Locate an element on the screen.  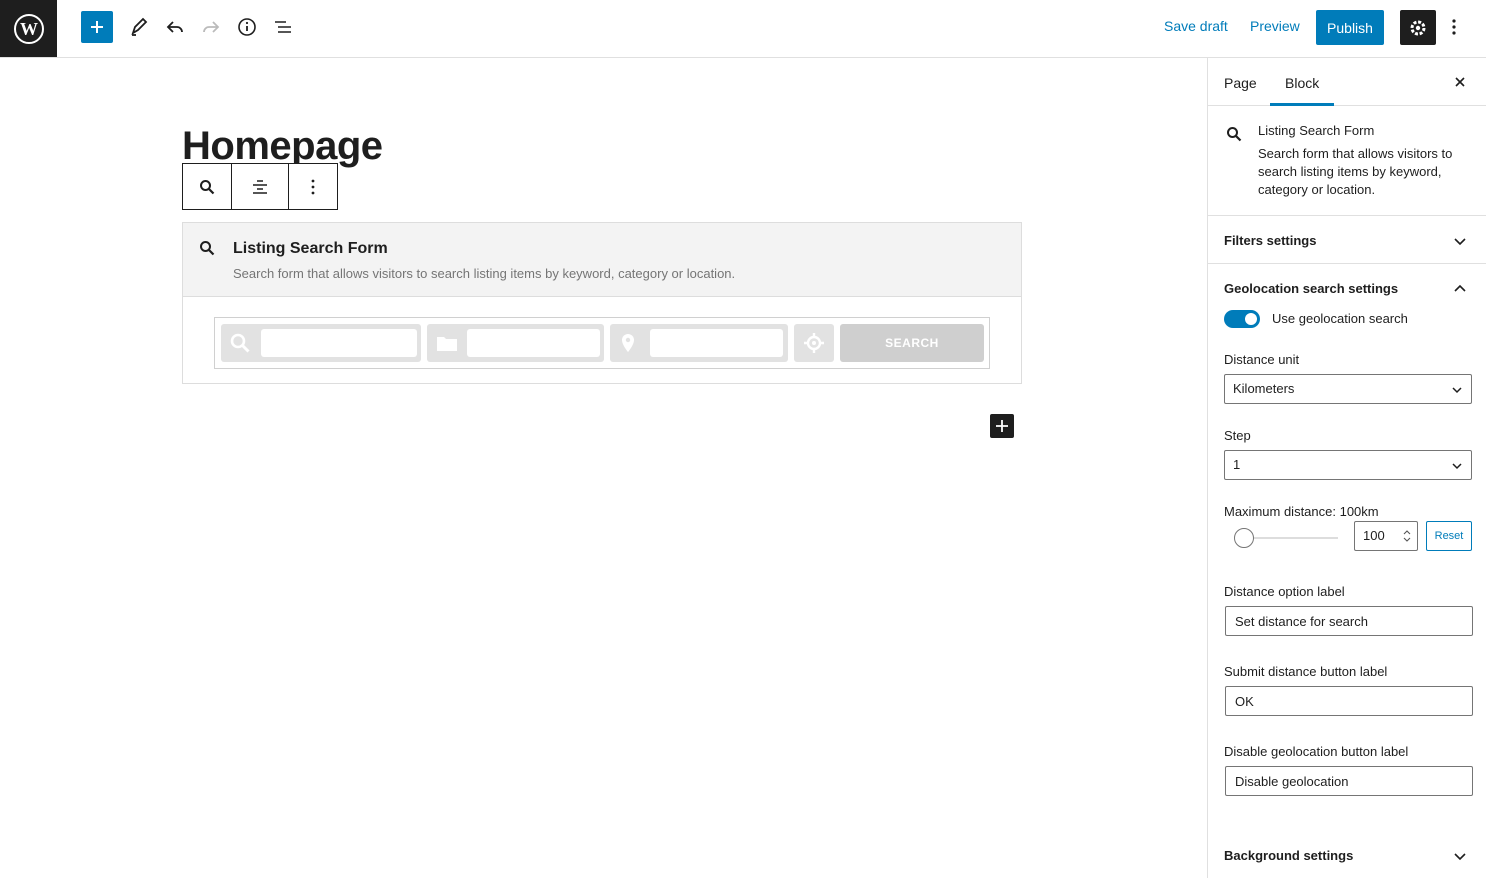
distance-unit-label: Distance unit is located at coordinates (1262, 359).